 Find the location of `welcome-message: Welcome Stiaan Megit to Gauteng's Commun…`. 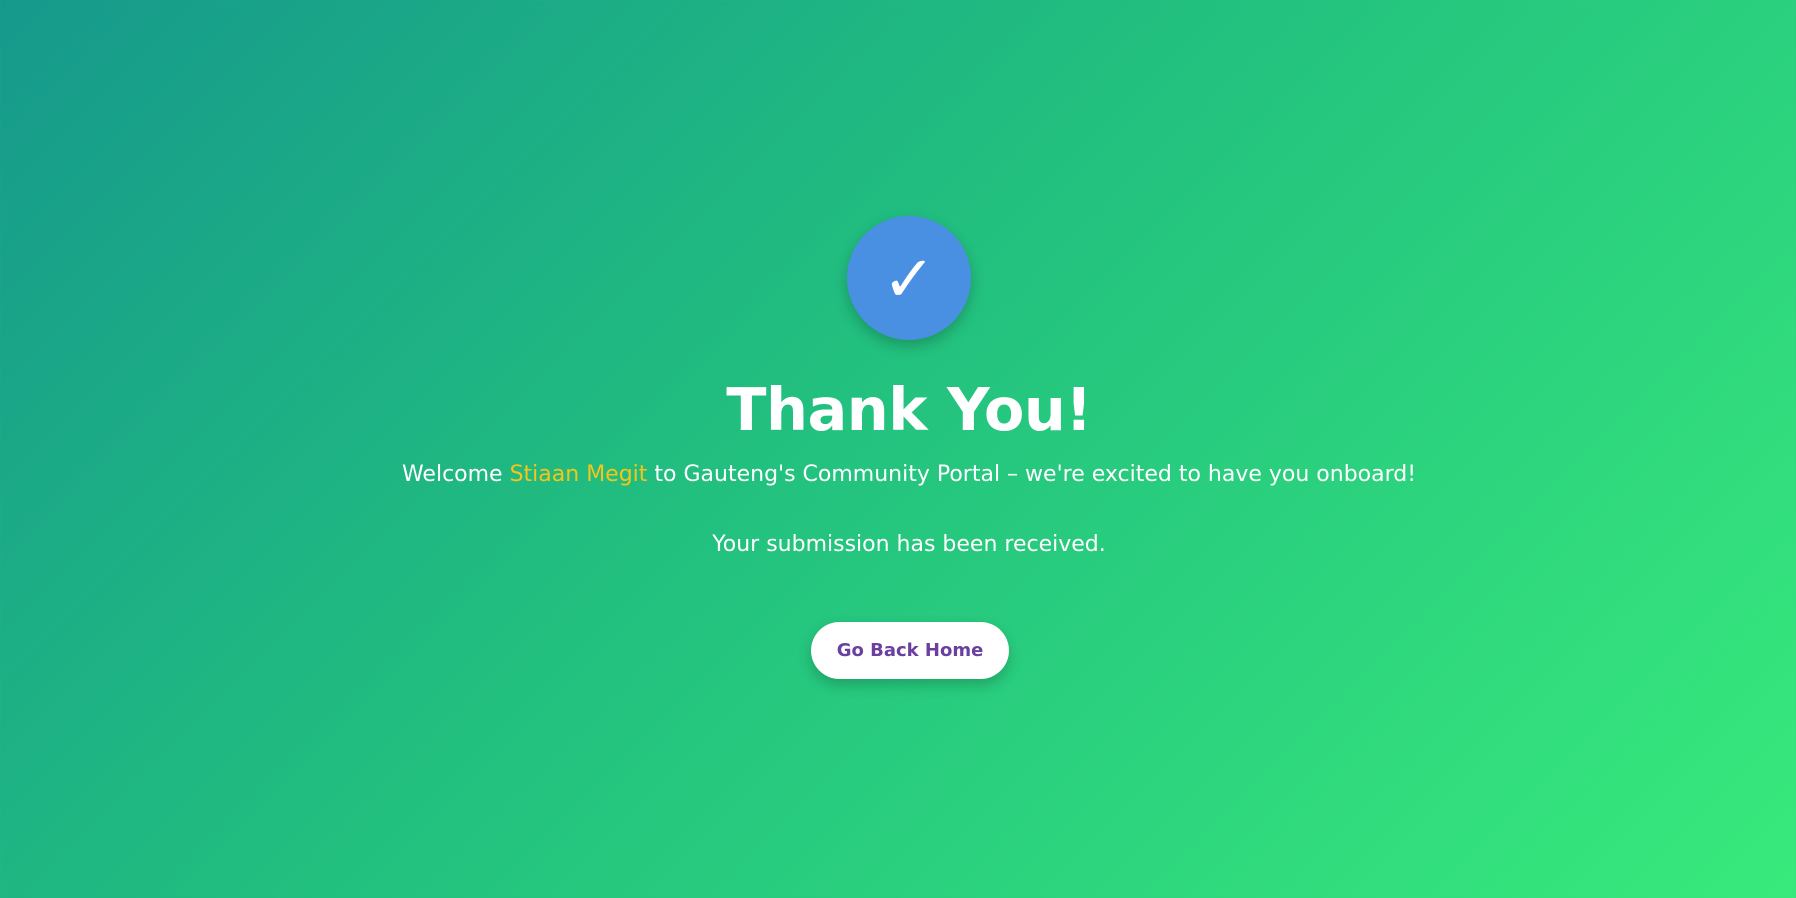

welcome-message: Welcome Stiaan Megit to Gauteng's Commun… is located at coordinates (898, 475).